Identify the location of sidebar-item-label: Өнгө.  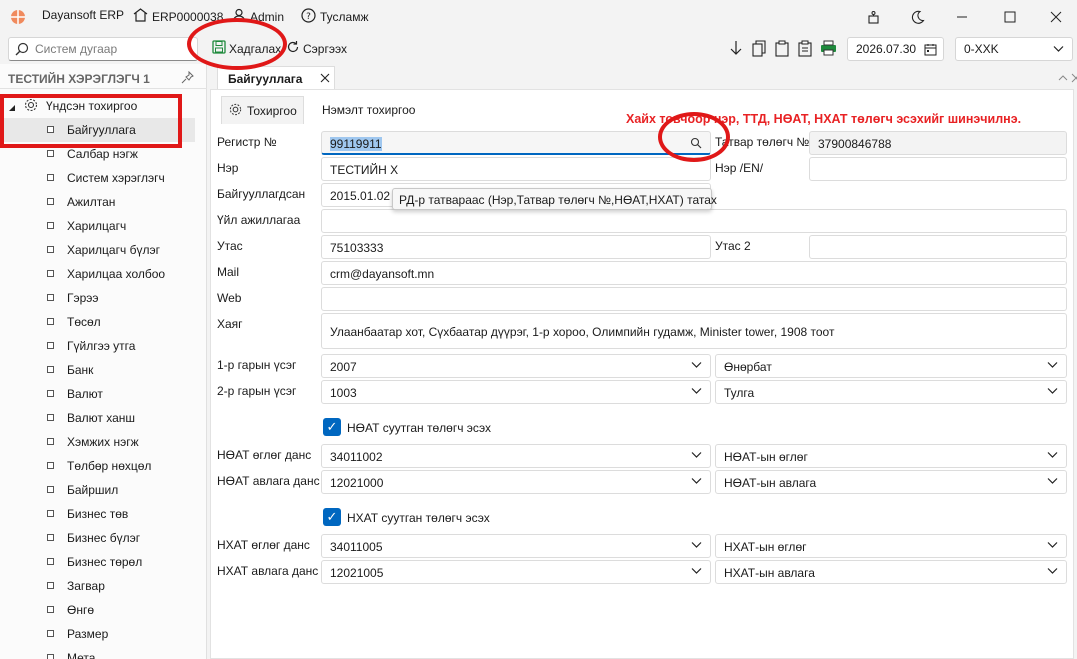
(81, 610).